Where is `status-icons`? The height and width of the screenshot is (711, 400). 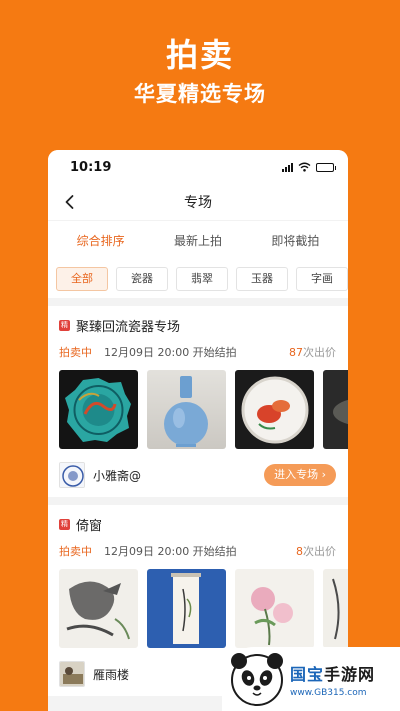
status-icons is located at coordinates (309, 167).